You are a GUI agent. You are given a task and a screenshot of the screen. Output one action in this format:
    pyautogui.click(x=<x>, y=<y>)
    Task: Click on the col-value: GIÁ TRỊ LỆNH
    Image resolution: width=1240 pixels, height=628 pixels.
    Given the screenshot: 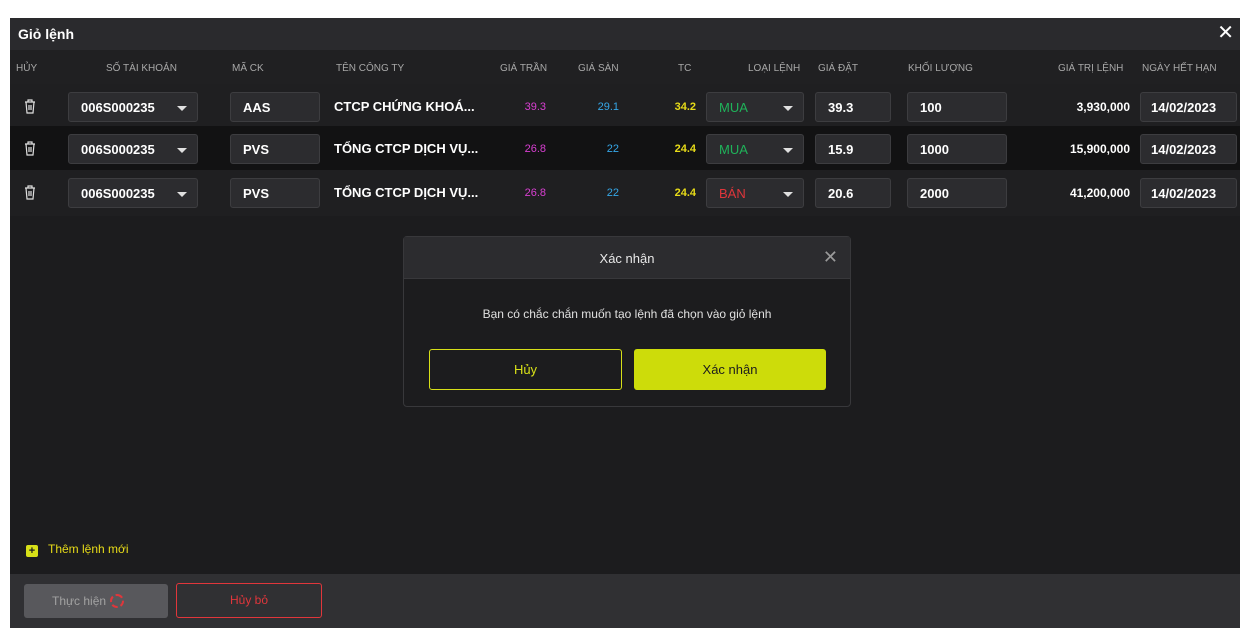 What is the action you would take?
    pyautogui.click(x=1091, y=68)
    